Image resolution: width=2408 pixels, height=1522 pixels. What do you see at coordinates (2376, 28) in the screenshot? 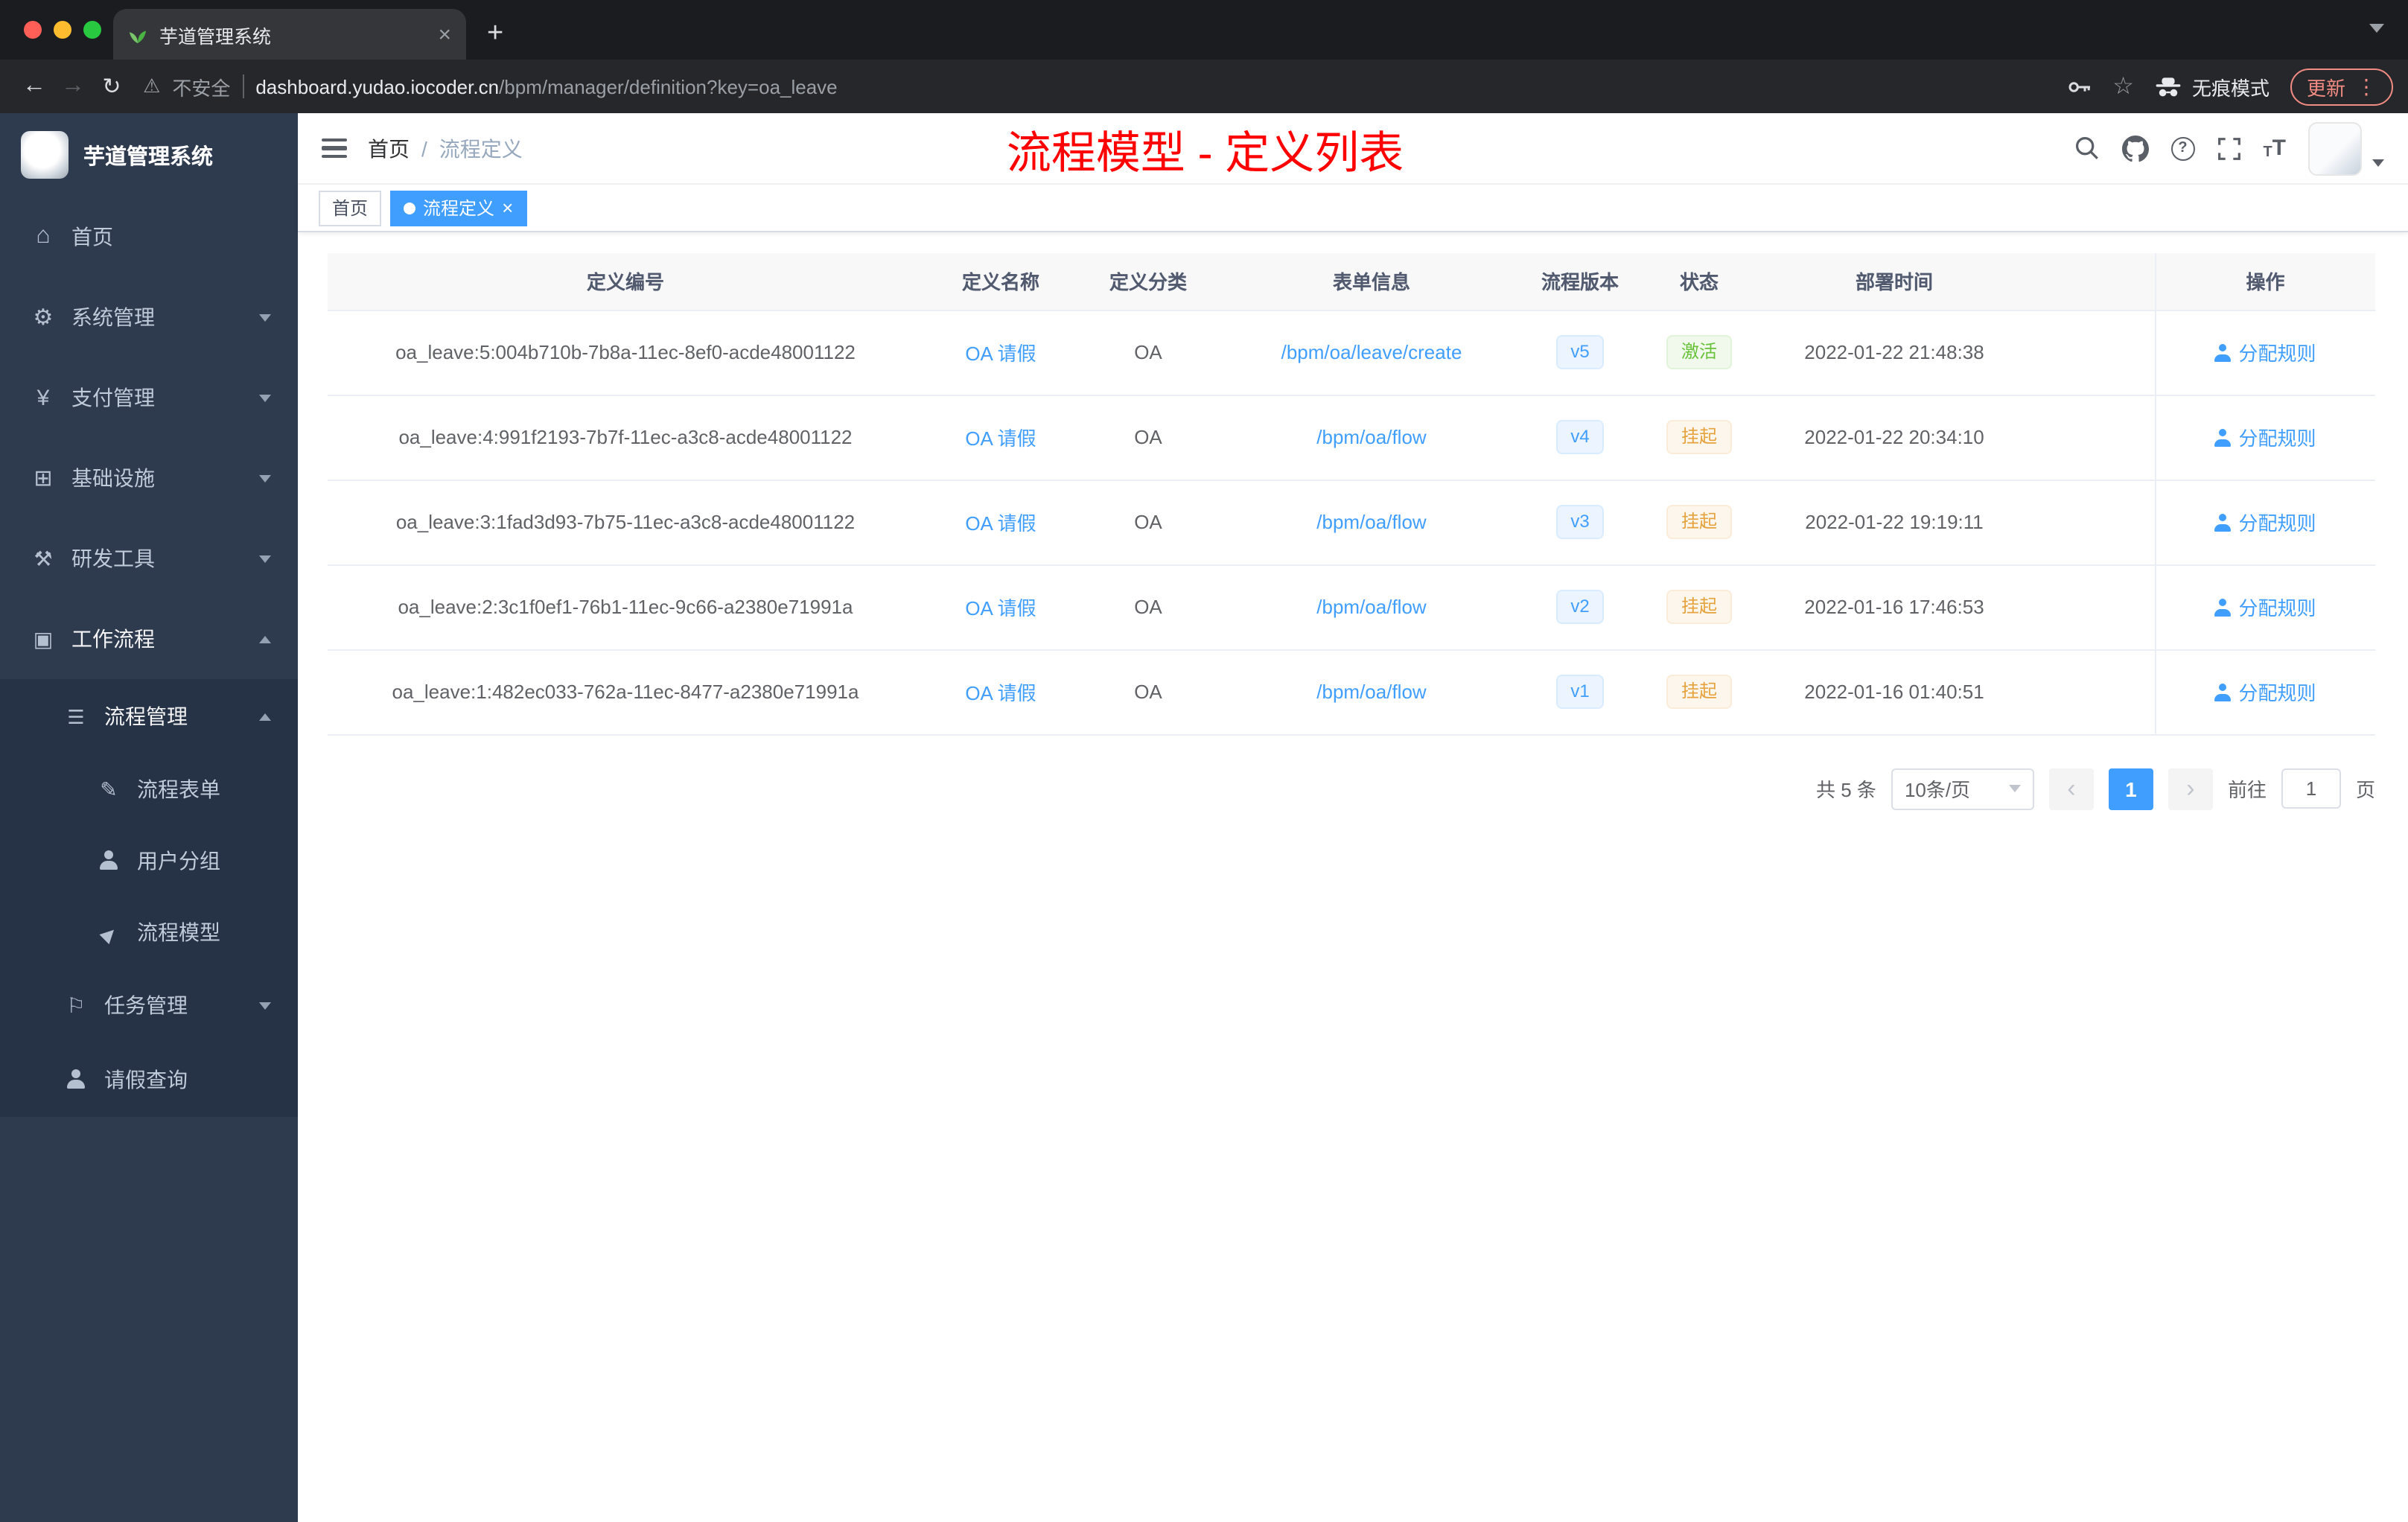
I see `tab-search-chevron-icon` at bounding box center [2376, 28].